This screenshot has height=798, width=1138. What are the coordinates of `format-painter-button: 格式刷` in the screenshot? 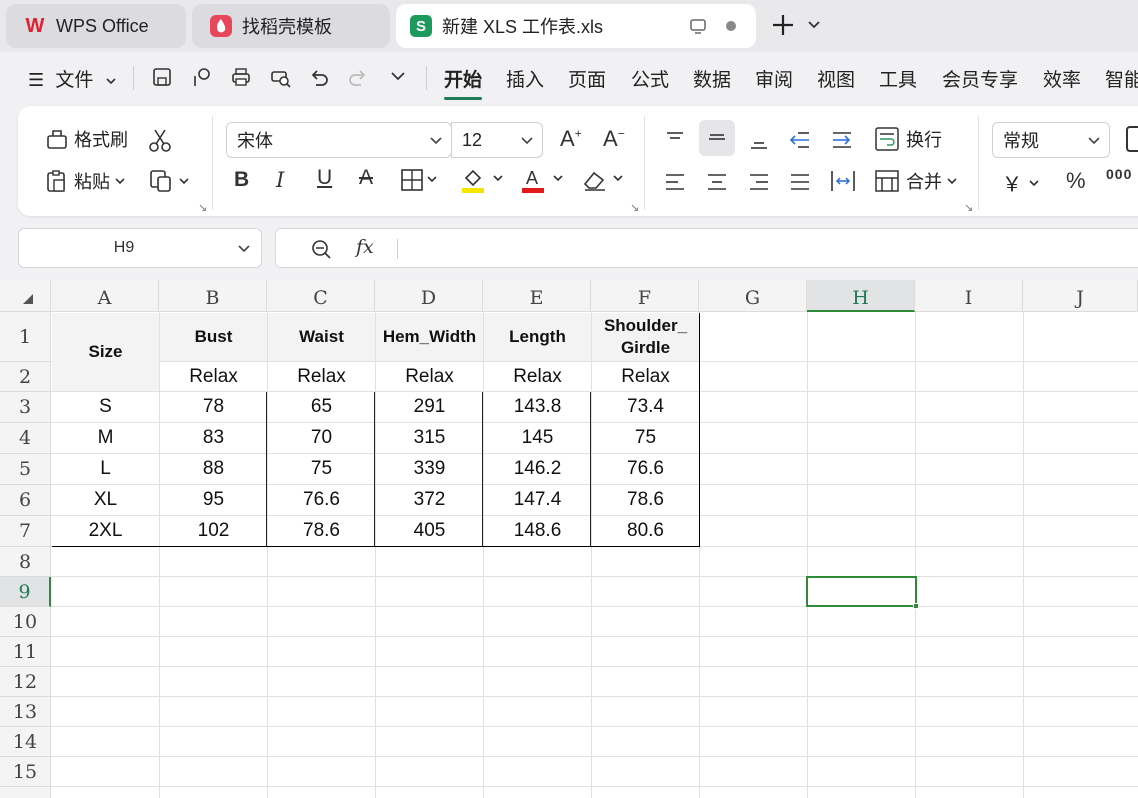 It's located at (86, 139).